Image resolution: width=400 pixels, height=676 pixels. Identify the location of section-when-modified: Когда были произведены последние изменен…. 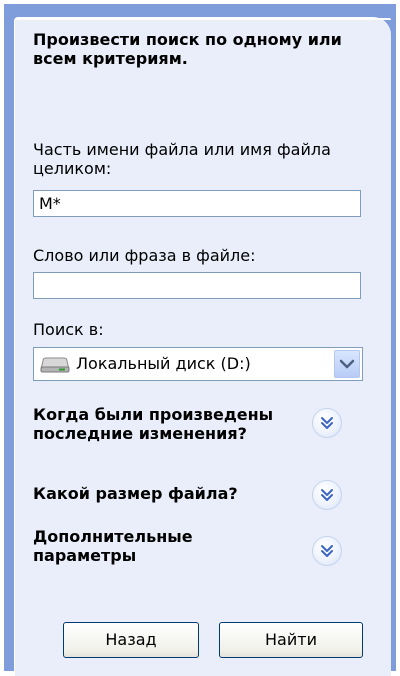
(168, 424).